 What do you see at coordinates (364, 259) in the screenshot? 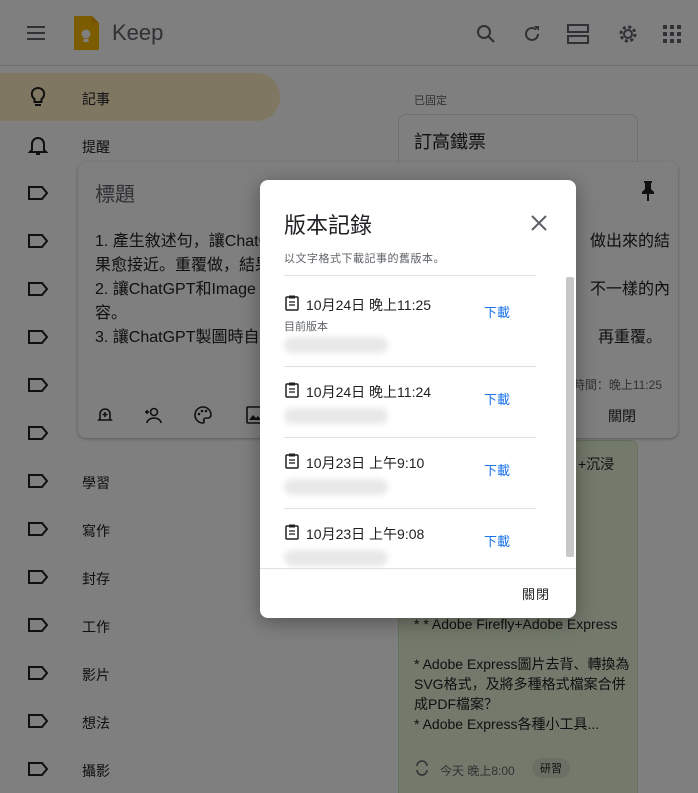
I see `dialog-subtitle: 以文字格式下載記事的舊版本。` at bounding box center [364, 259].